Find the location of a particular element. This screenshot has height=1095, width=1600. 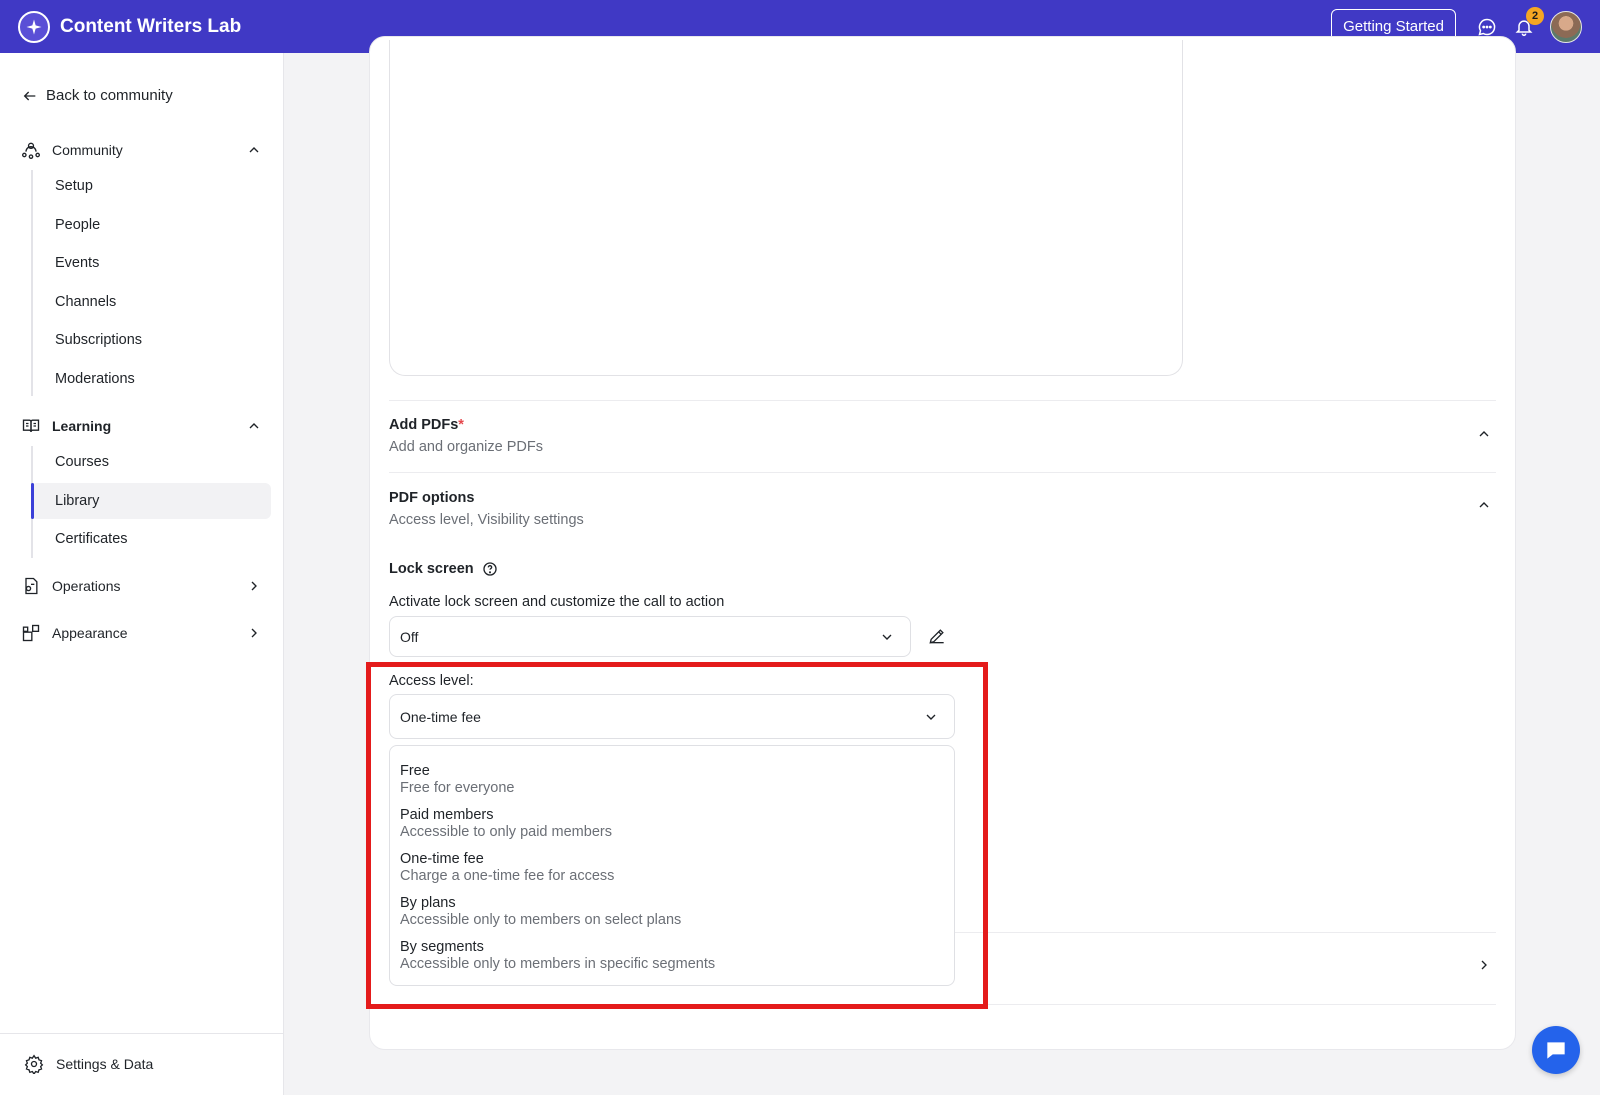

settings-label: Settings & Data is located at coordinates (105, 1064).